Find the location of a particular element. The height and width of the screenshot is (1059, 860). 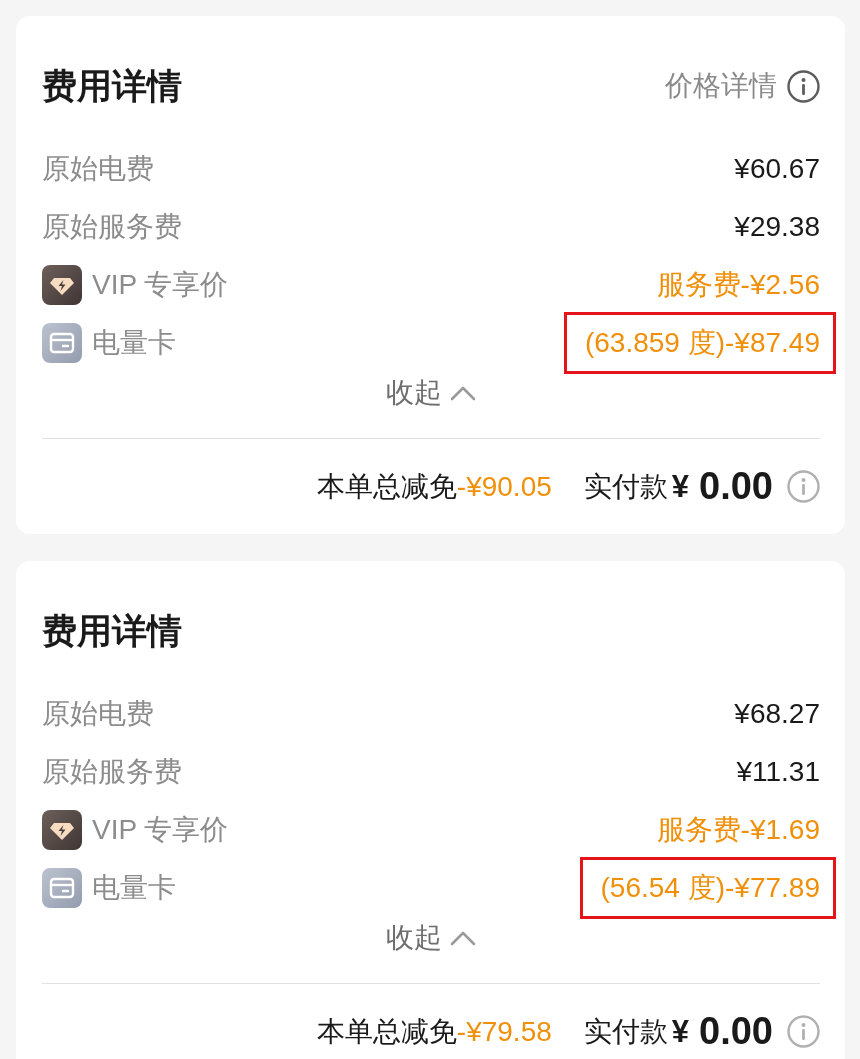

price-details-link: 价格详情 is located at coordinates (742, 86).